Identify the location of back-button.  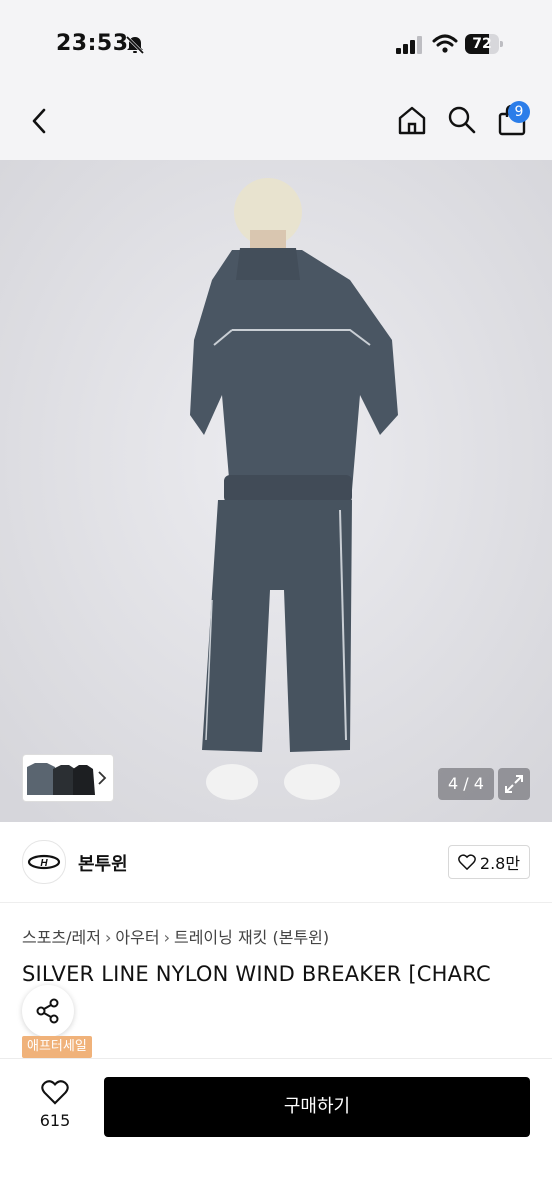
(39, 121).